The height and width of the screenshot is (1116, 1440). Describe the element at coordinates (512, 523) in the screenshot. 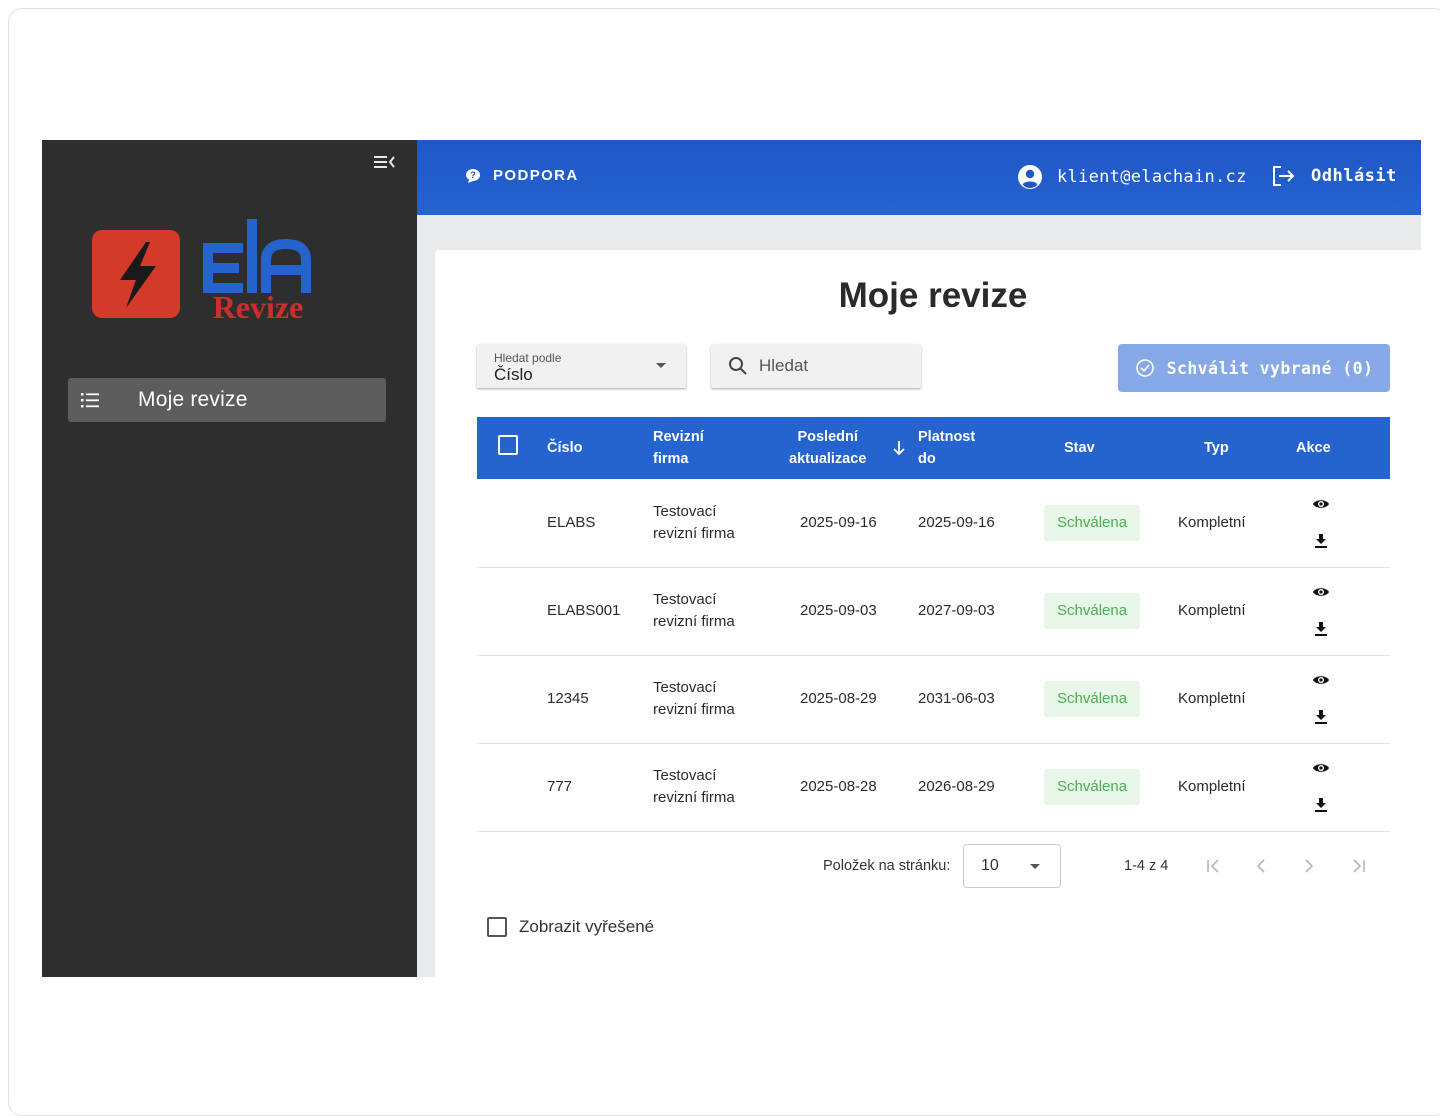

I see `row-select-cell` at that location.